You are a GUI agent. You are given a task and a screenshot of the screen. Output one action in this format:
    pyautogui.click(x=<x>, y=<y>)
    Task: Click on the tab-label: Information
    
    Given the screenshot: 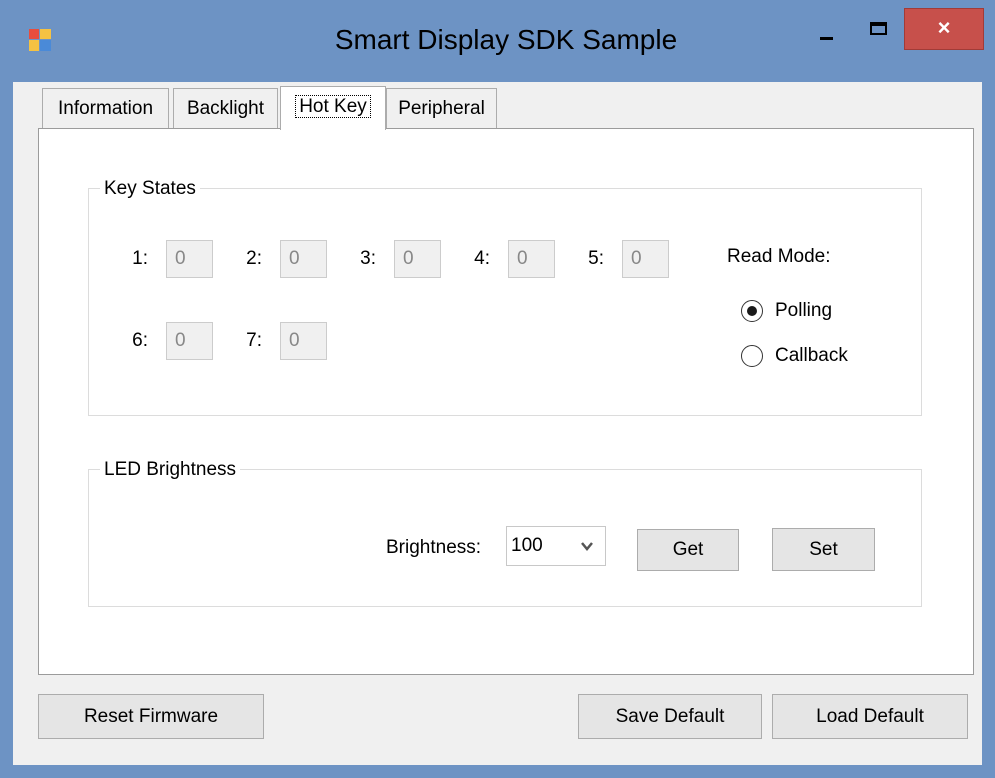 What is the action you would take?
    pyautogui.click(x=105, y=108)
    